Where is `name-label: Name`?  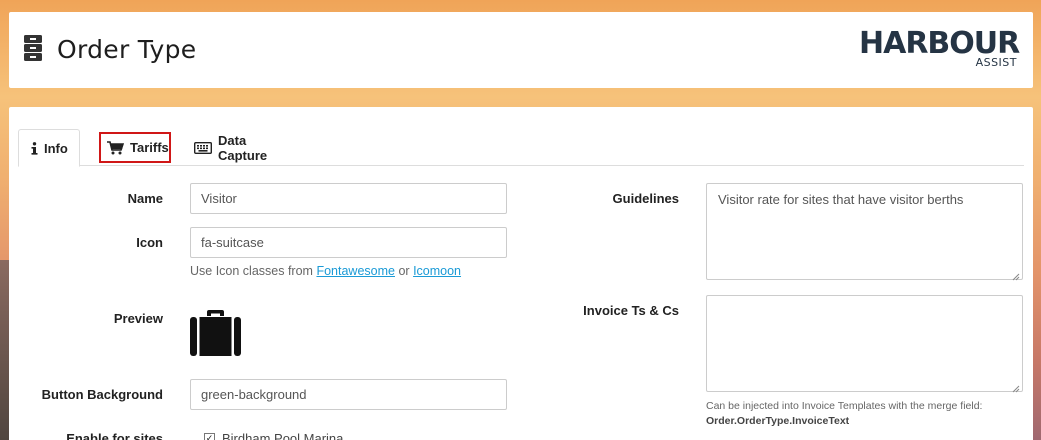 name-label: Name is located at coordinates (145, 198).